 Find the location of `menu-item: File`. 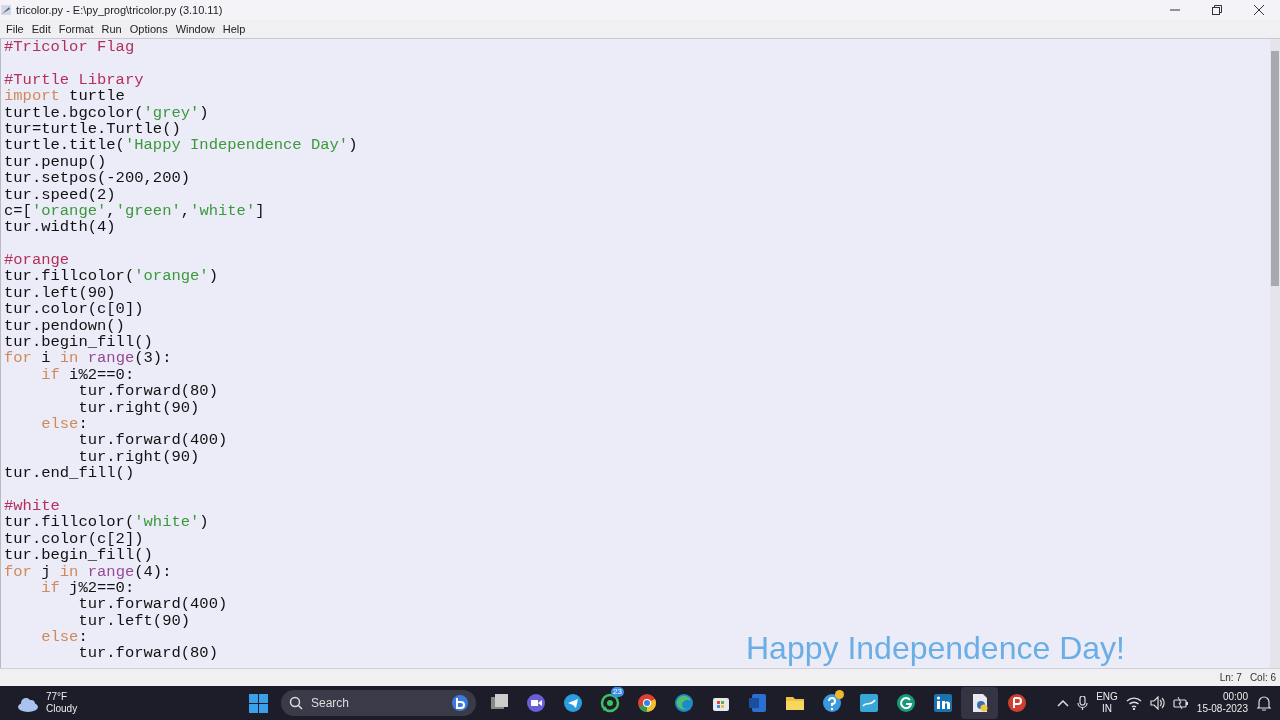

menu-item: File is located at coordinates (15, 29).